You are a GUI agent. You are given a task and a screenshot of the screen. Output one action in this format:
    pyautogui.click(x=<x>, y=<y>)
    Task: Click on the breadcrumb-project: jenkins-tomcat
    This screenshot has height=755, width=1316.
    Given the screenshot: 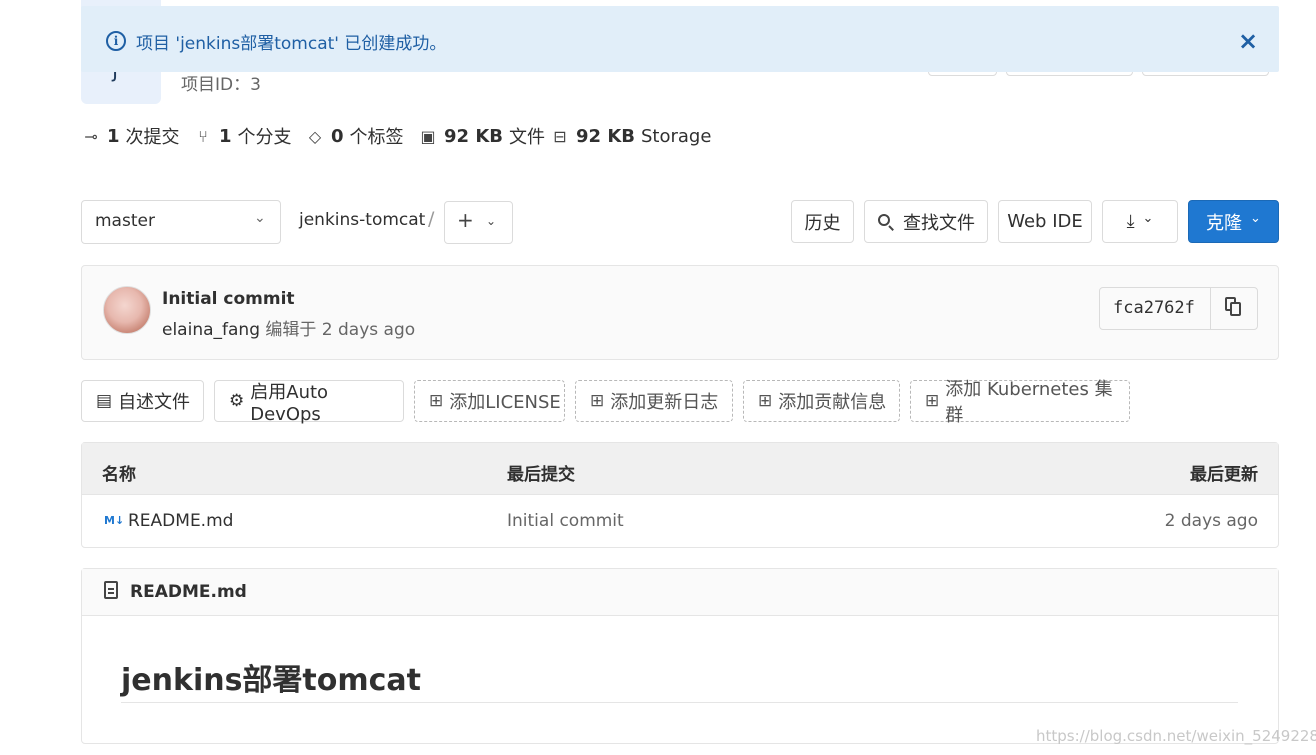 What is the action you would take?
    pyautogui.click(x=362, y=220)
    